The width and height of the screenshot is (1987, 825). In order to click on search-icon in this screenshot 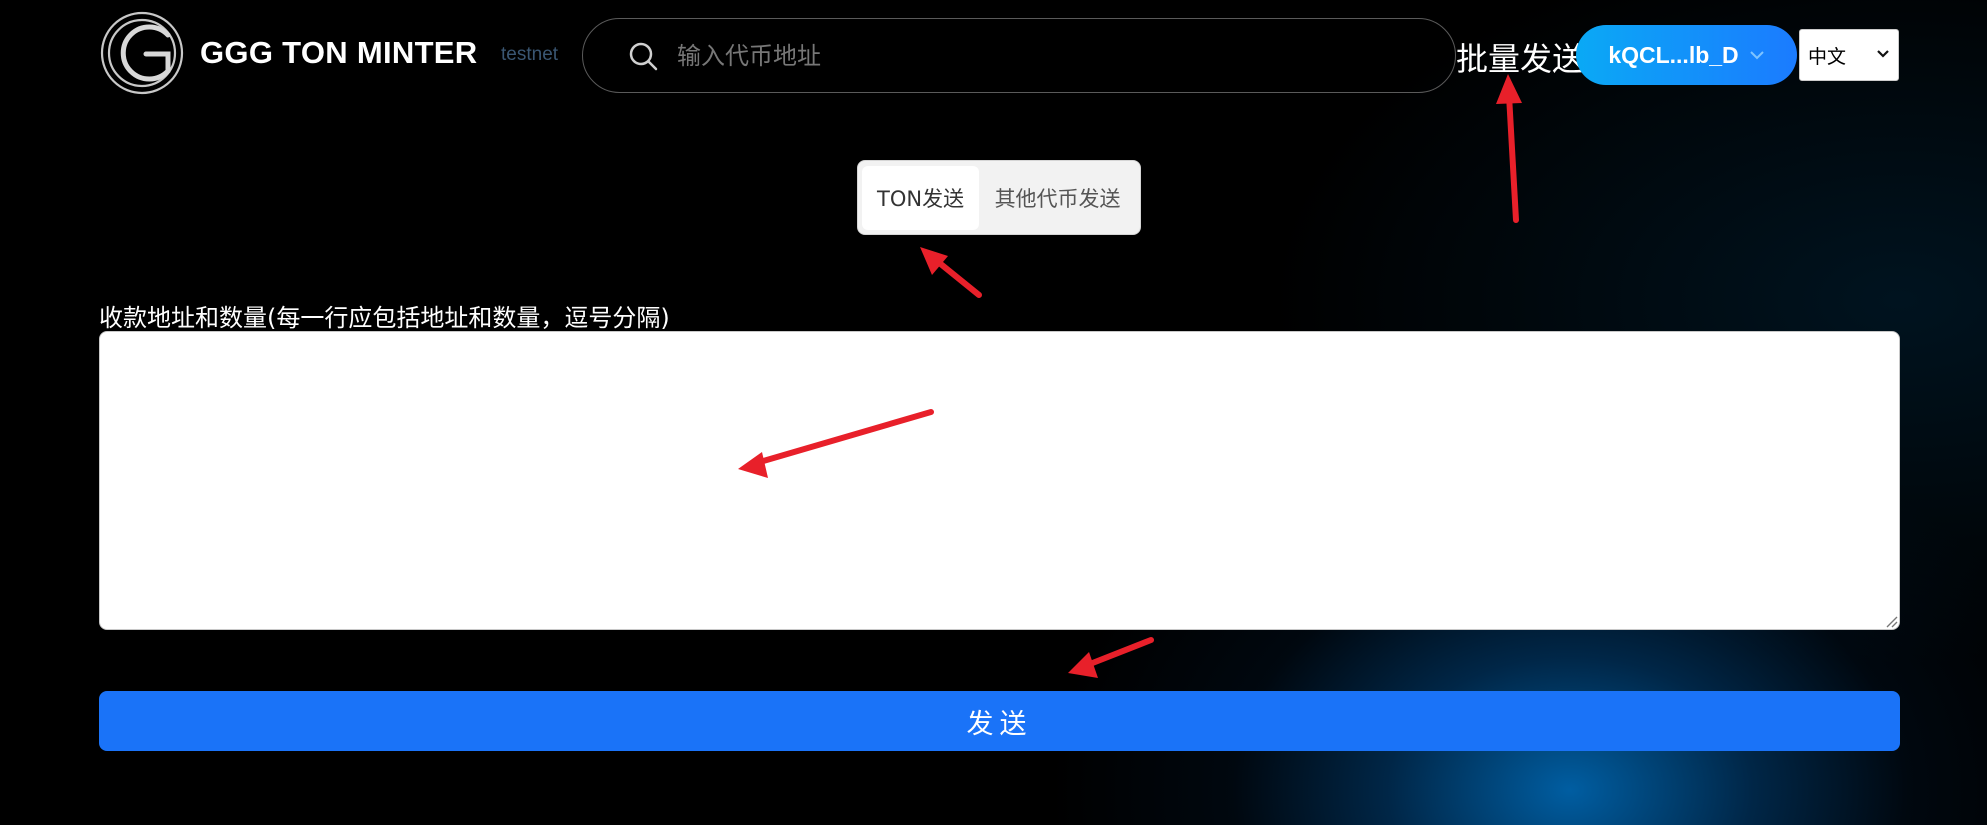, I will do `click(643, 56)`.